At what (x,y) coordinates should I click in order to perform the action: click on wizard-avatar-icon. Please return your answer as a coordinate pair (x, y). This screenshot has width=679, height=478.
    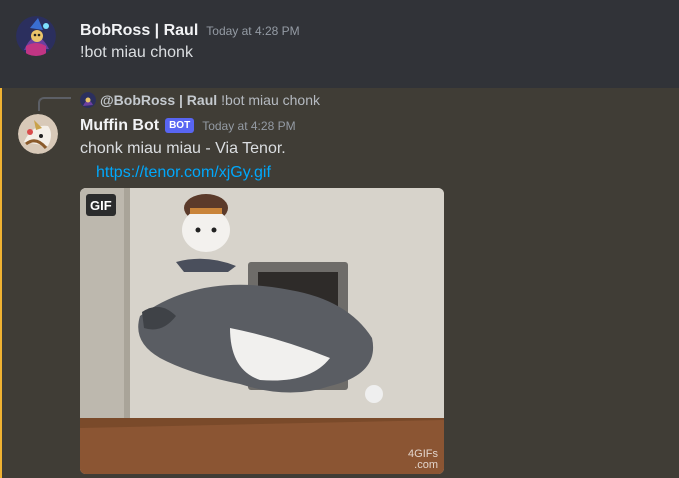
    Looking at the image, I should click on (36, 36).